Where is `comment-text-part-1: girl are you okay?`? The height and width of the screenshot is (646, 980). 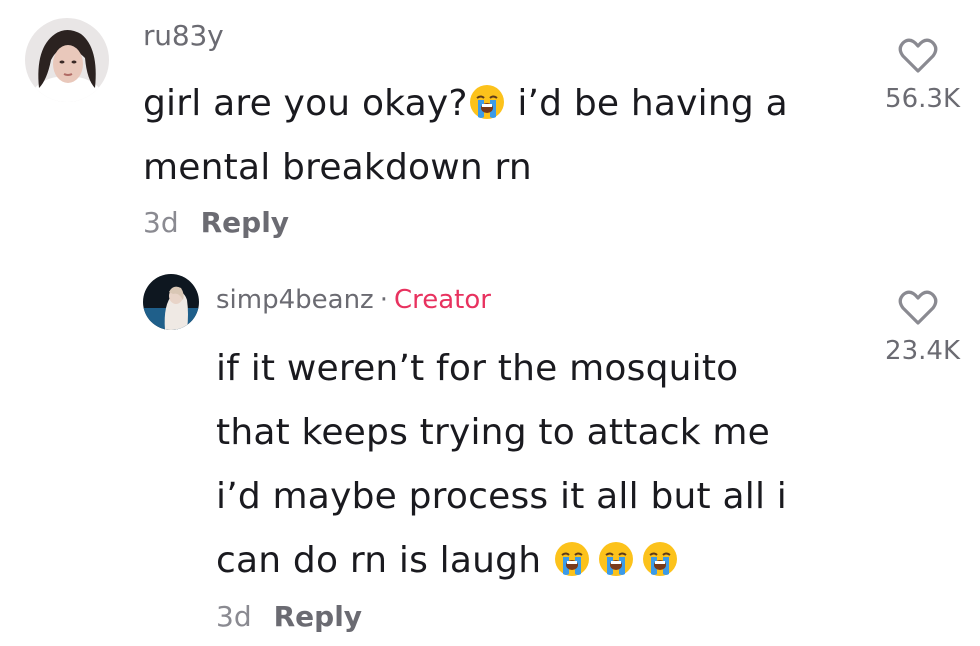
comment-text-part-1: girl are you okay? is located at coordinates (305, 103).